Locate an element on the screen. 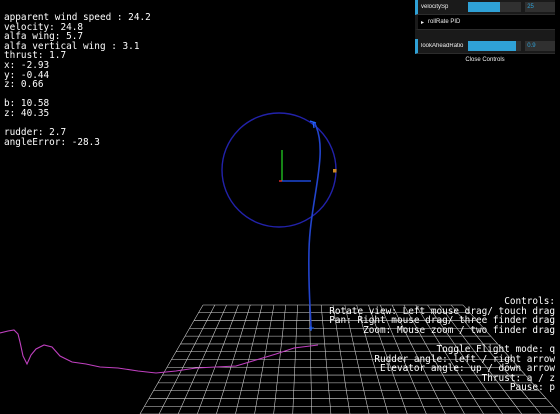  velocity-value-input: 25 is located at coordinates (540, 7).